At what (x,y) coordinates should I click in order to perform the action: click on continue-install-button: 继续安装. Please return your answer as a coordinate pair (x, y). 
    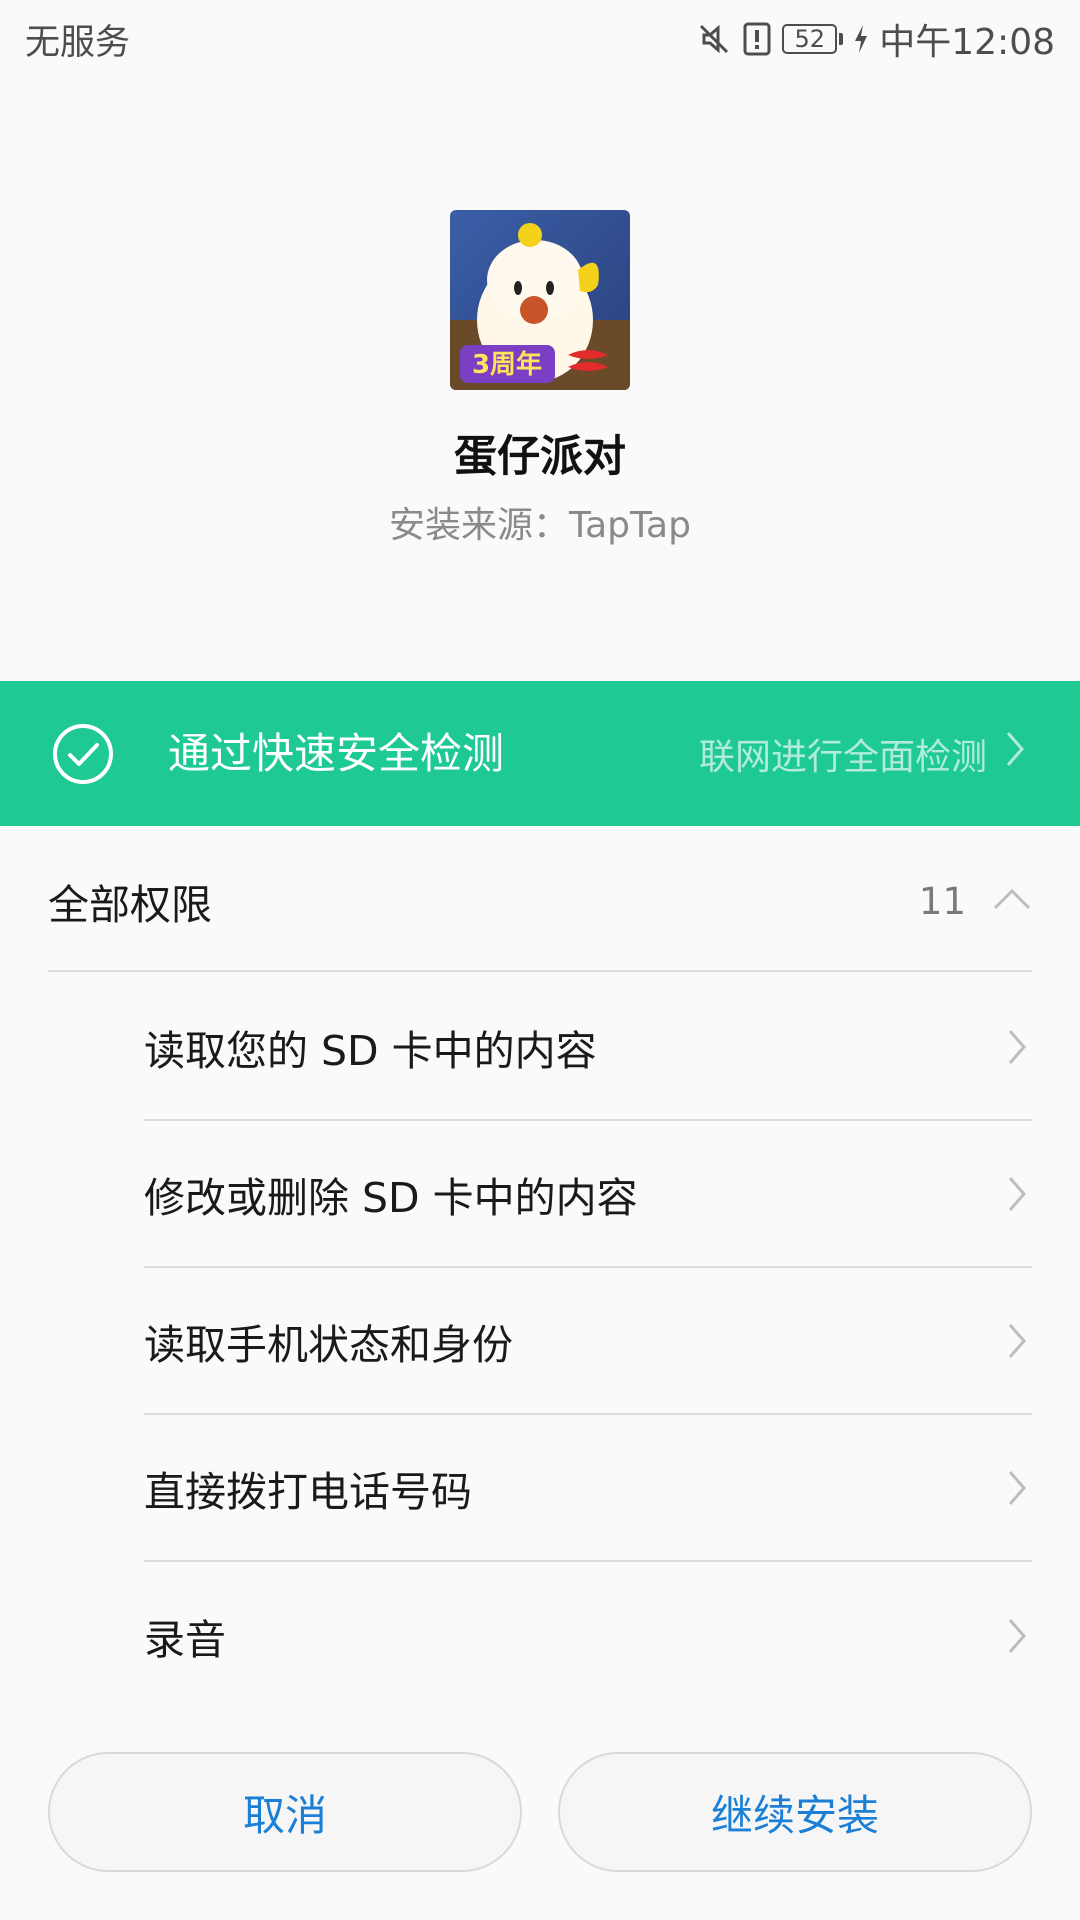
    Looking at the image, I should click on (795, 1812).